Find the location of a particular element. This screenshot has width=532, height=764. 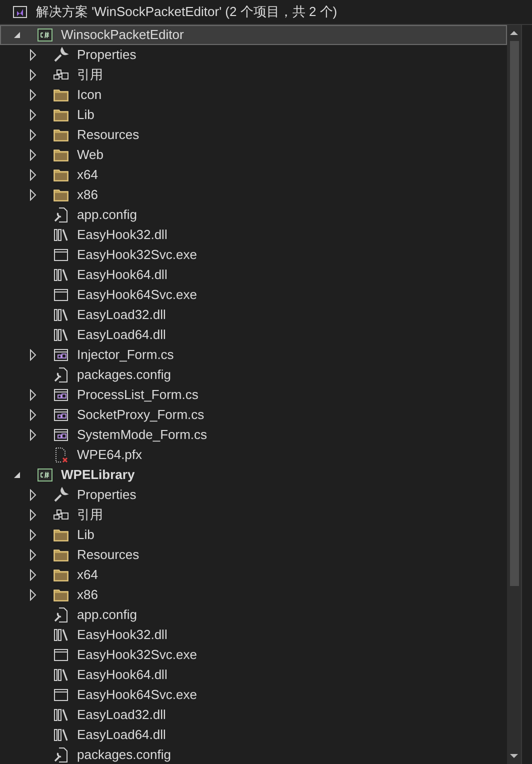

scroll-thumb is located at coordinates (514, 313).